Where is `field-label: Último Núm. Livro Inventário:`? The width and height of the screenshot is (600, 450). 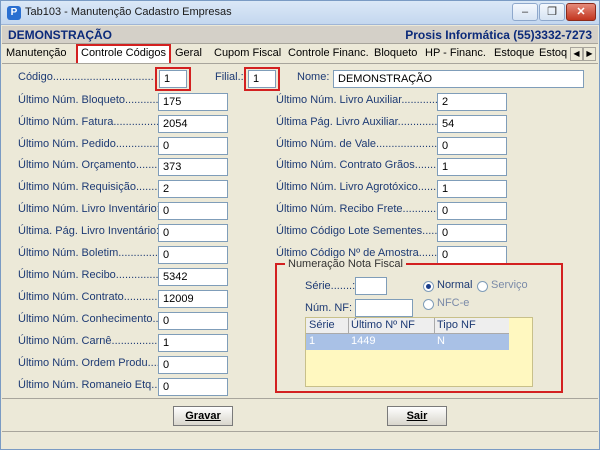
field-label: Último Núm. Livro Inventário: is located at coordinates (89, 209).